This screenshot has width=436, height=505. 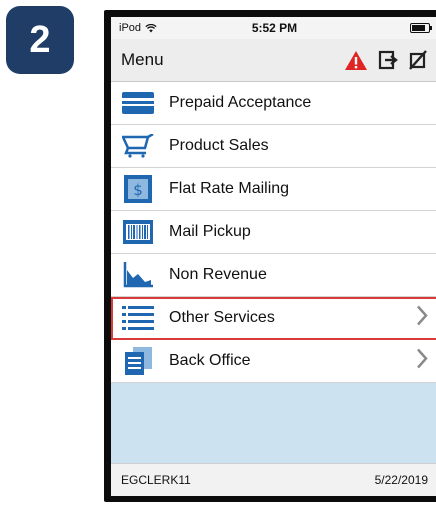 What do you see at coordinates (229, 188) in the screenshot?
I see `menu-item-label: Flat Rate Mailing` at bounding box center [229, 188].